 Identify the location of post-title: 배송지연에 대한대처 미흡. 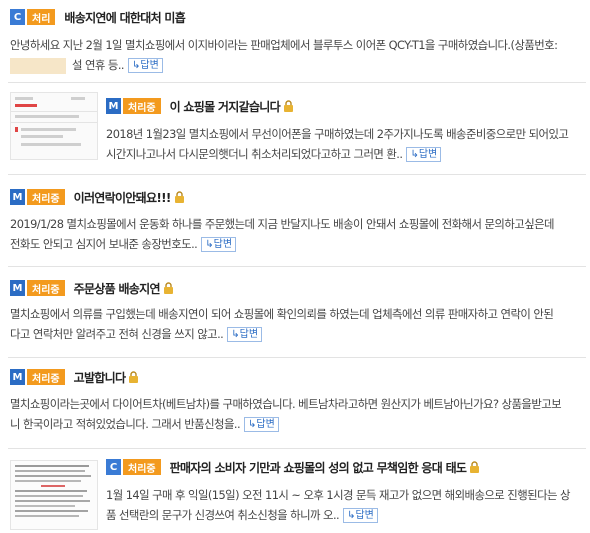
(124, 17).